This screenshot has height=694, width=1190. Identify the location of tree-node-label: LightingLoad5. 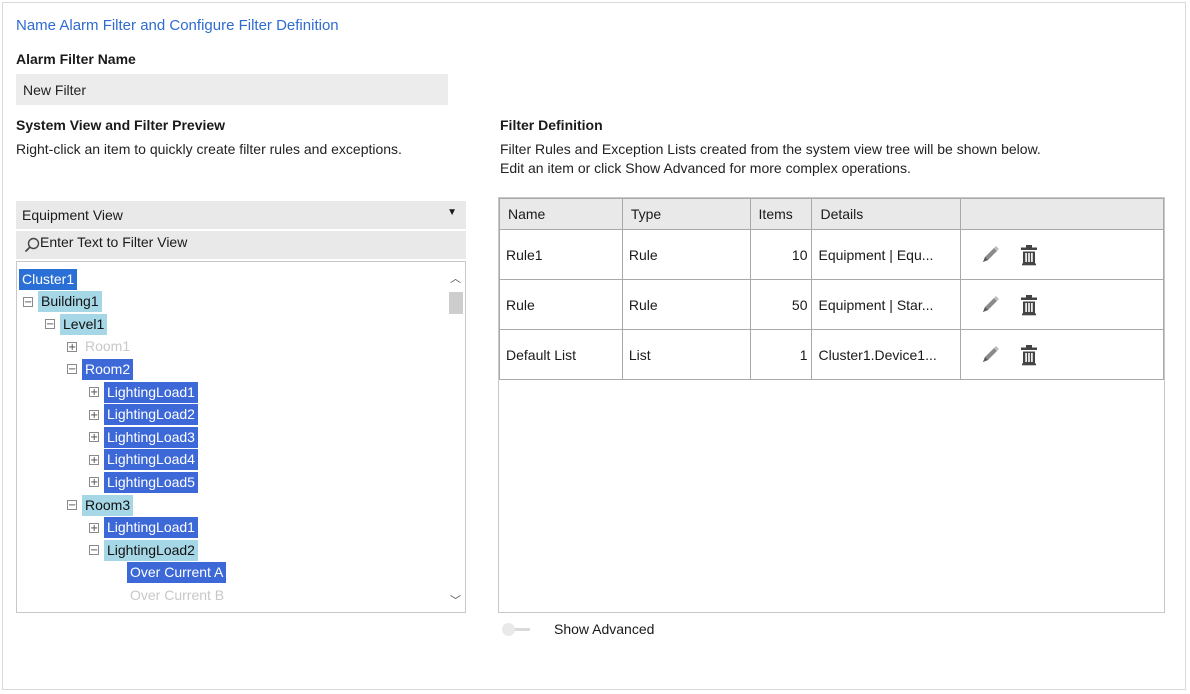
(151, 482).